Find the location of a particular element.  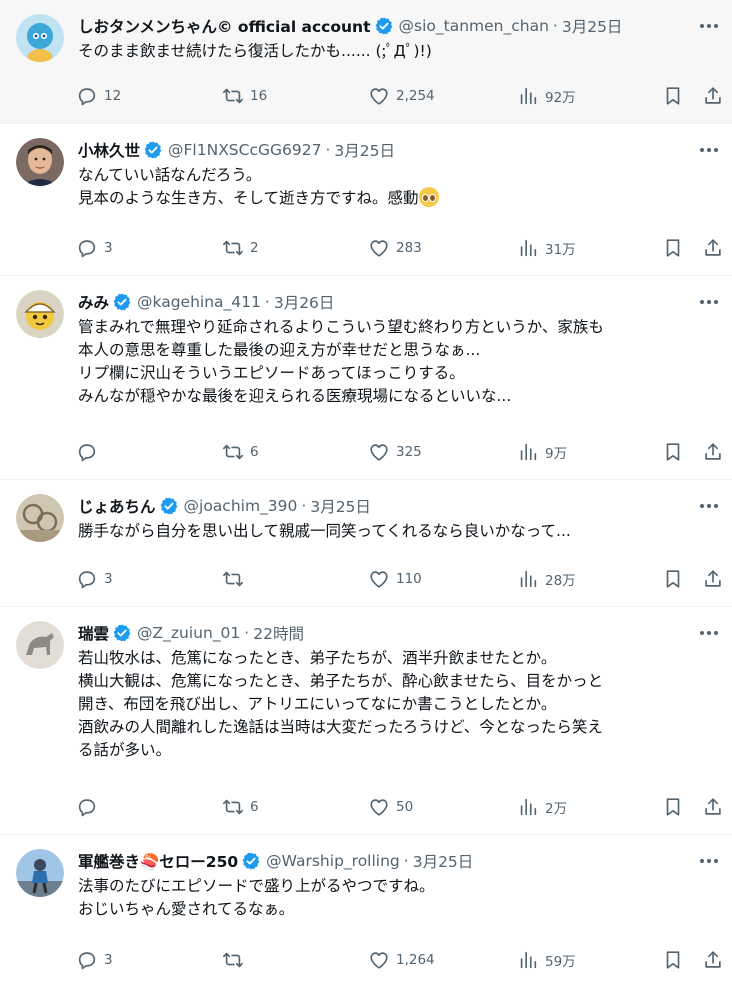

timestamp: 3月26日 is located at coordinates (304, 302).